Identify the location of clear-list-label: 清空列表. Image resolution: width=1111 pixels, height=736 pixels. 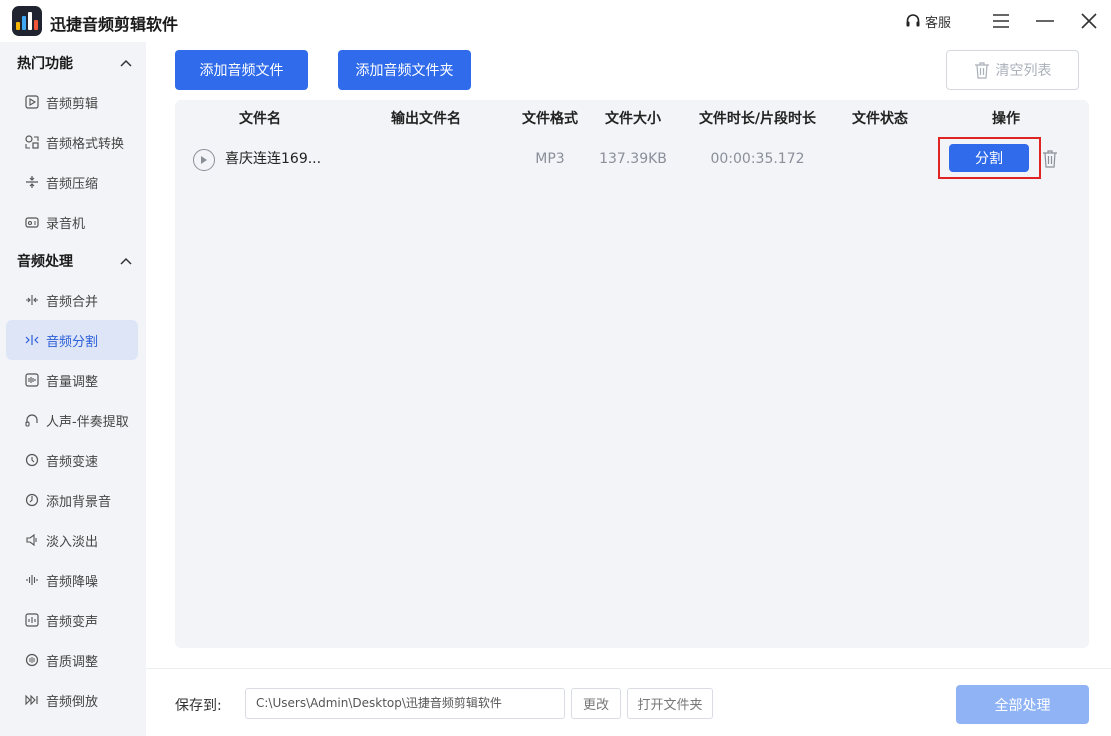
(1023, 71).